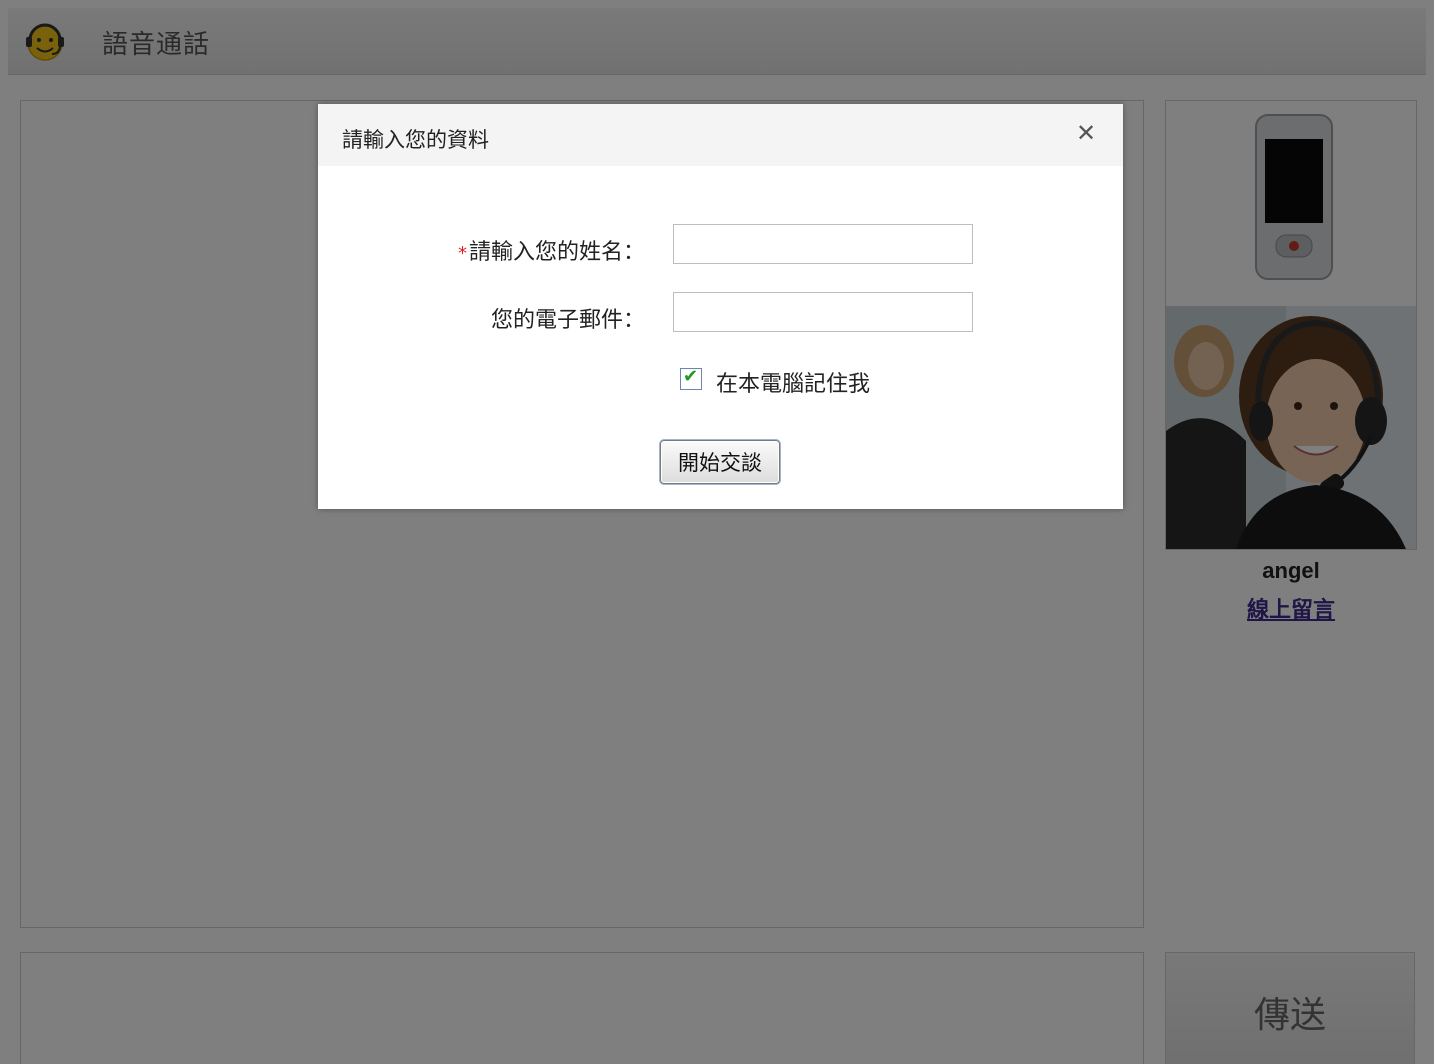 The width and height of the screenshot is (1434, 1064). I want to click on name-row: *請輸入您的姓名：, so click(720, 247).